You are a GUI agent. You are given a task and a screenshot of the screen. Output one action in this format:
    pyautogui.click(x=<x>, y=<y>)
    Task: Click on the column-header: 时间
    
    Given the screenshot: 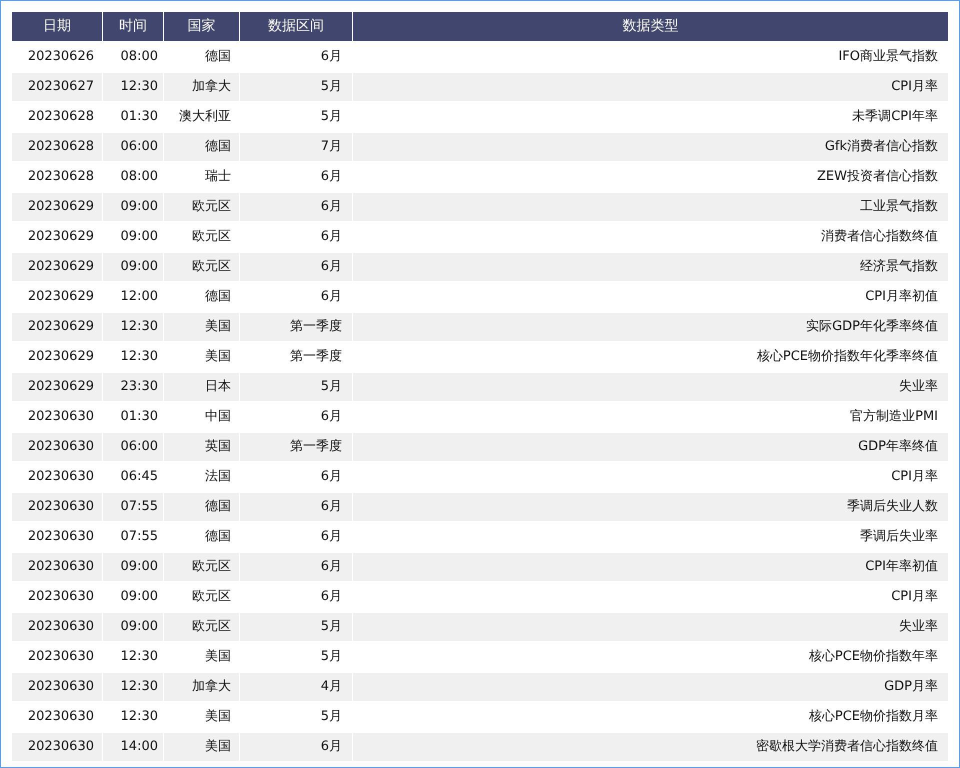 What is the action you would take?
    pyautogui.click(x=133, y=26)
    